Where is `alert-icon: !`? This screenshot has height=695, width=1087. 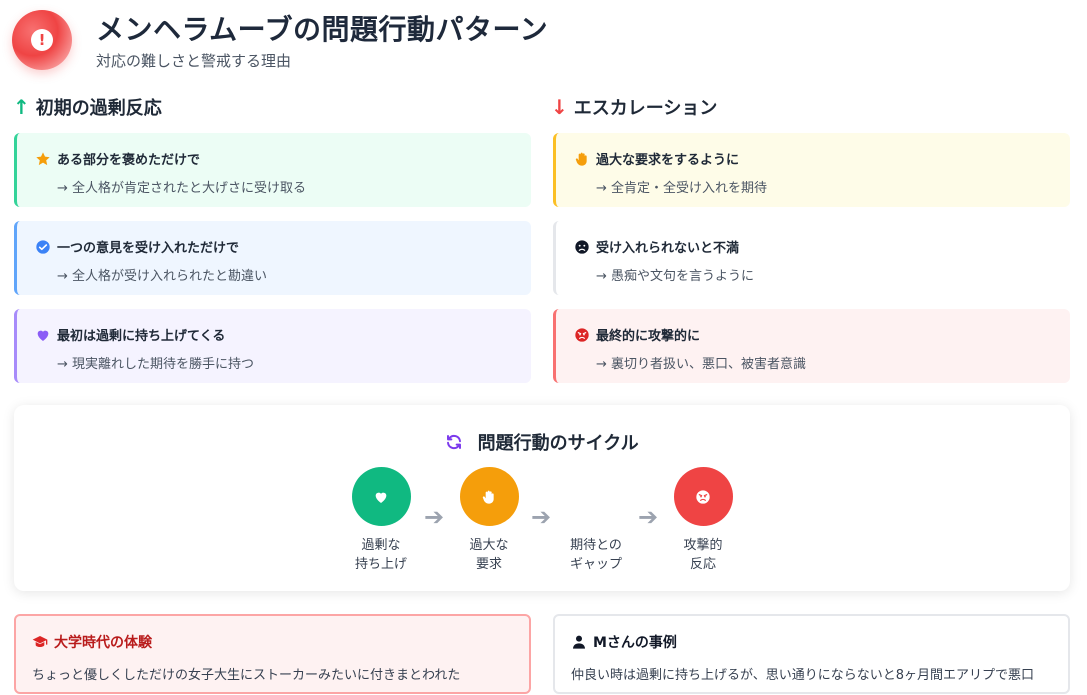 alert-icon: ! is located at coordinates (42, 40).